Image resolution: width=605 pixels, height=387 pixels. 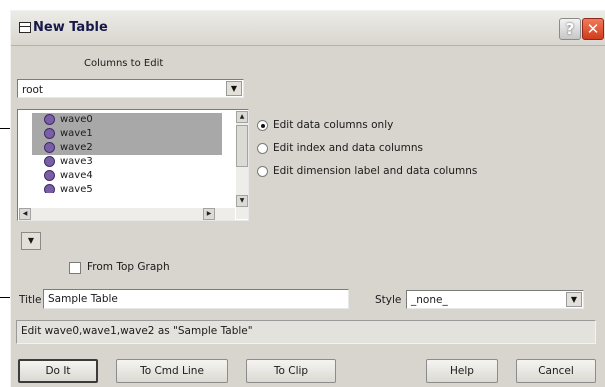 What do you see at coordinates (375, 171) in the screenshot?
I see `radio-dimension-label-label: Edit dimension label and data columns` at bounding box center [375, 171].